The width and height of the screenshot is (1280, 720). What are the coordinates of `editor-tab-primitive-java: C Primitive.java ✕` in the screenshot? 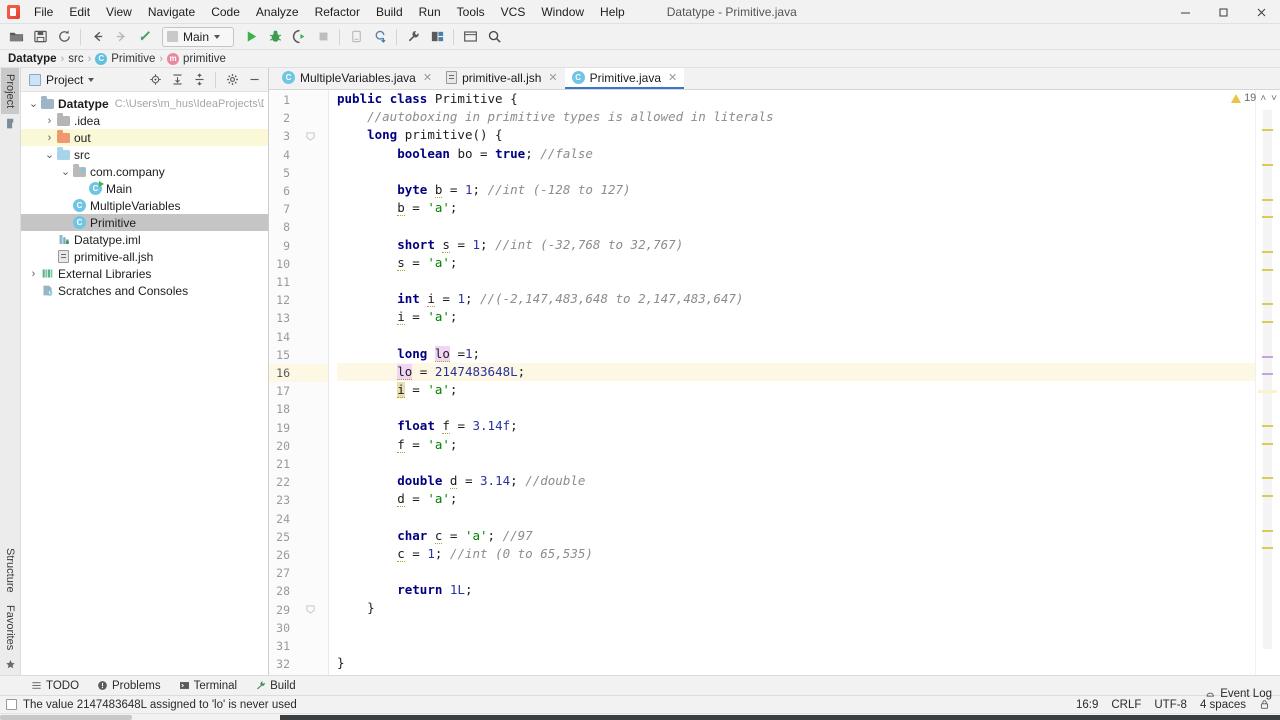 It's located at (624, 78).